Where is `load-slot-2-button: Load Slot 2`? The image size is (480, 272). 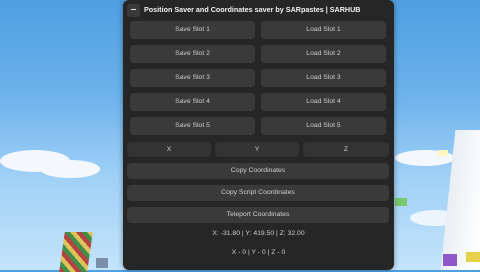
load-slot-2-button: Load Slot 2 is located at coordinates (323, 54).